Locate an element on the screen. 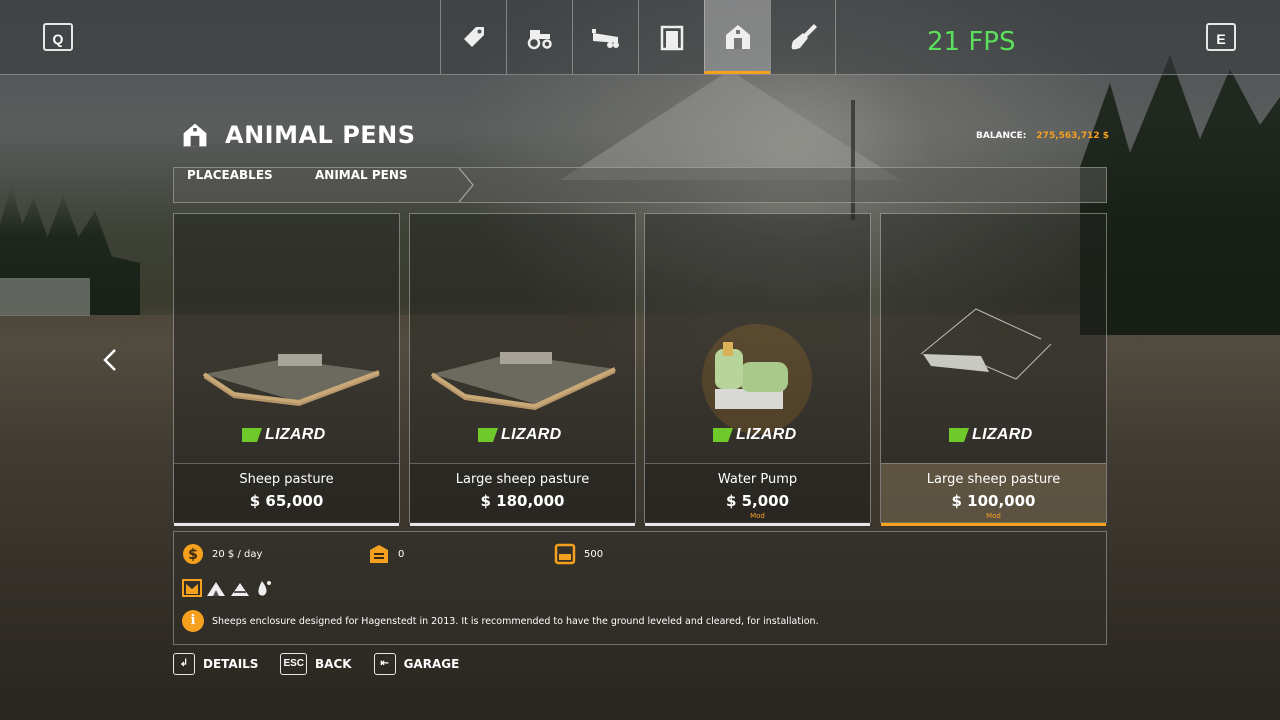 The height and width of the screenshot is (720, 1280). shop-item-card: LIZARD Water Pump $ 5,000 Mod is located at coordinates (757, 369).